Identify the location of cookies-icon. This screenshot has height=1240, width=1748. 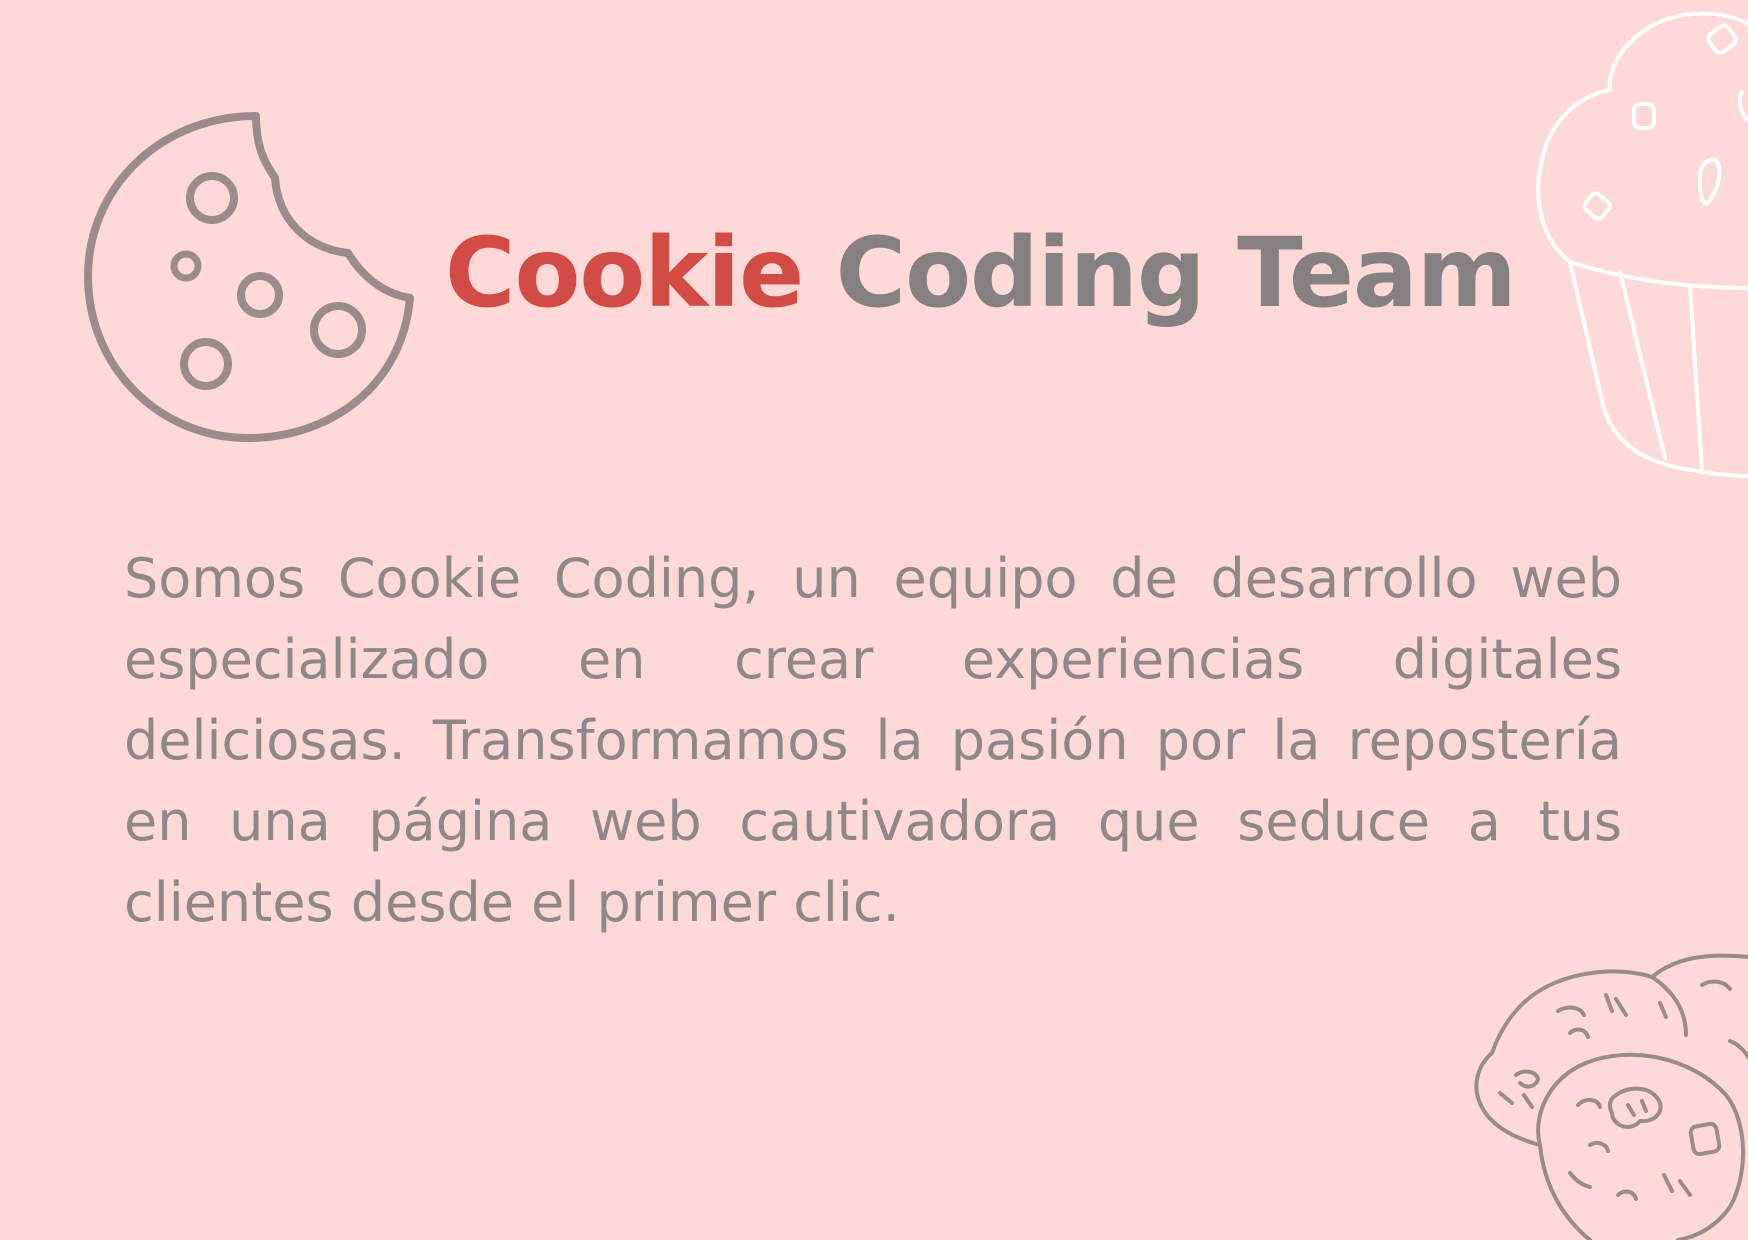
(1611, 1096).